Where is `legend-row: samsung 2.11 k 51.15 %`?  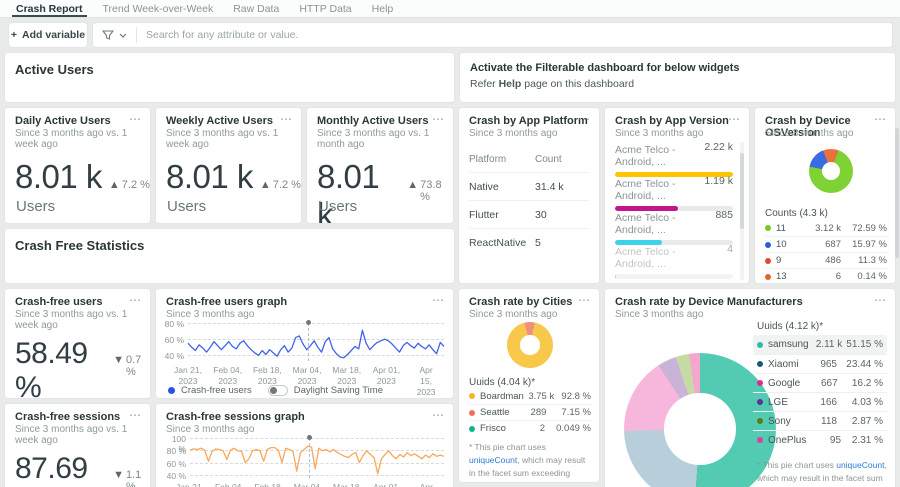 legend-row: samsung 2.11 k 51.15 % is located at coordinates (820, 344).